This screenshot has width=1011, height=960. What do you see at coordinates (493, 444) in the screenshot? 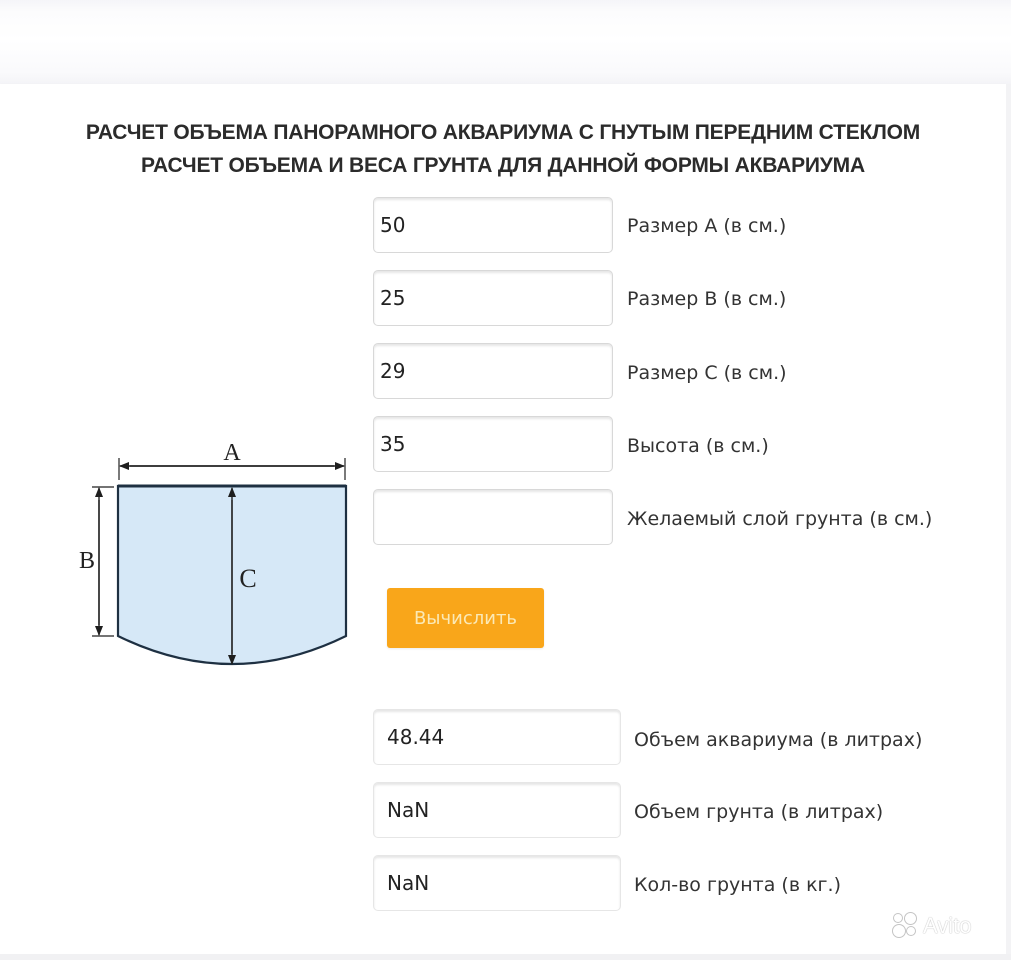
I see `height-input` at bounding box center [493, 444].